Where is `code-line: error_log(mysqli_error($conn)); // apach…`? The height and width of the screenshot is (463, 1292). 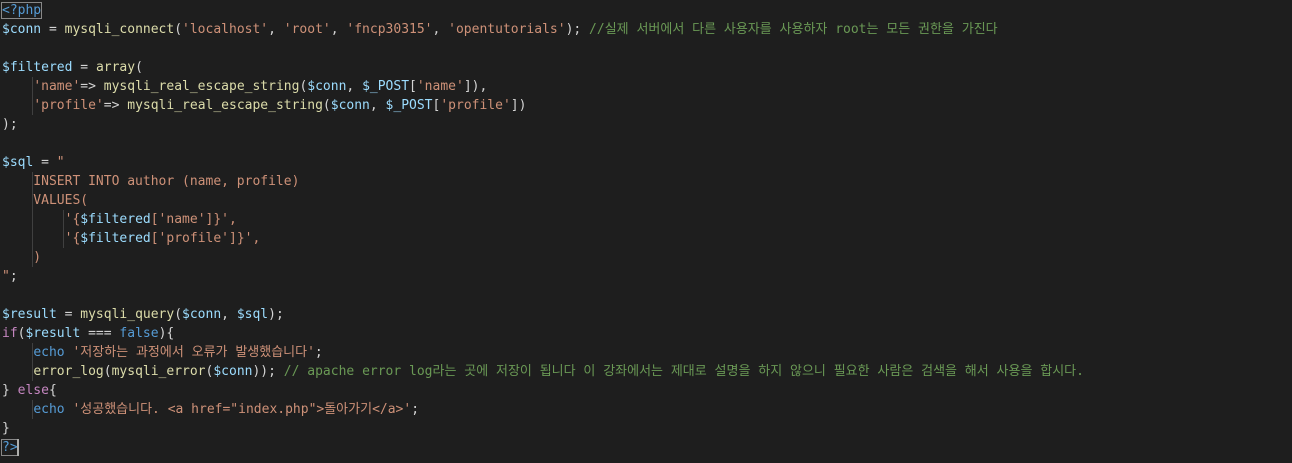 code-line: error_log(mysqli_error($conn)); // apach… is located at coordinates (543, 371).